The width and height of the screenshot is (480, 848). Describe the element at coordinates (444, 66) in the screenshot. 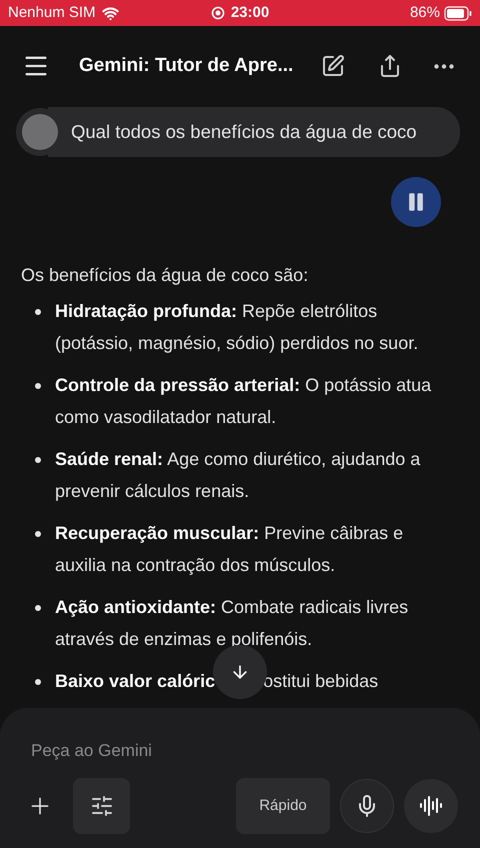

I see `more-icon` at that location.